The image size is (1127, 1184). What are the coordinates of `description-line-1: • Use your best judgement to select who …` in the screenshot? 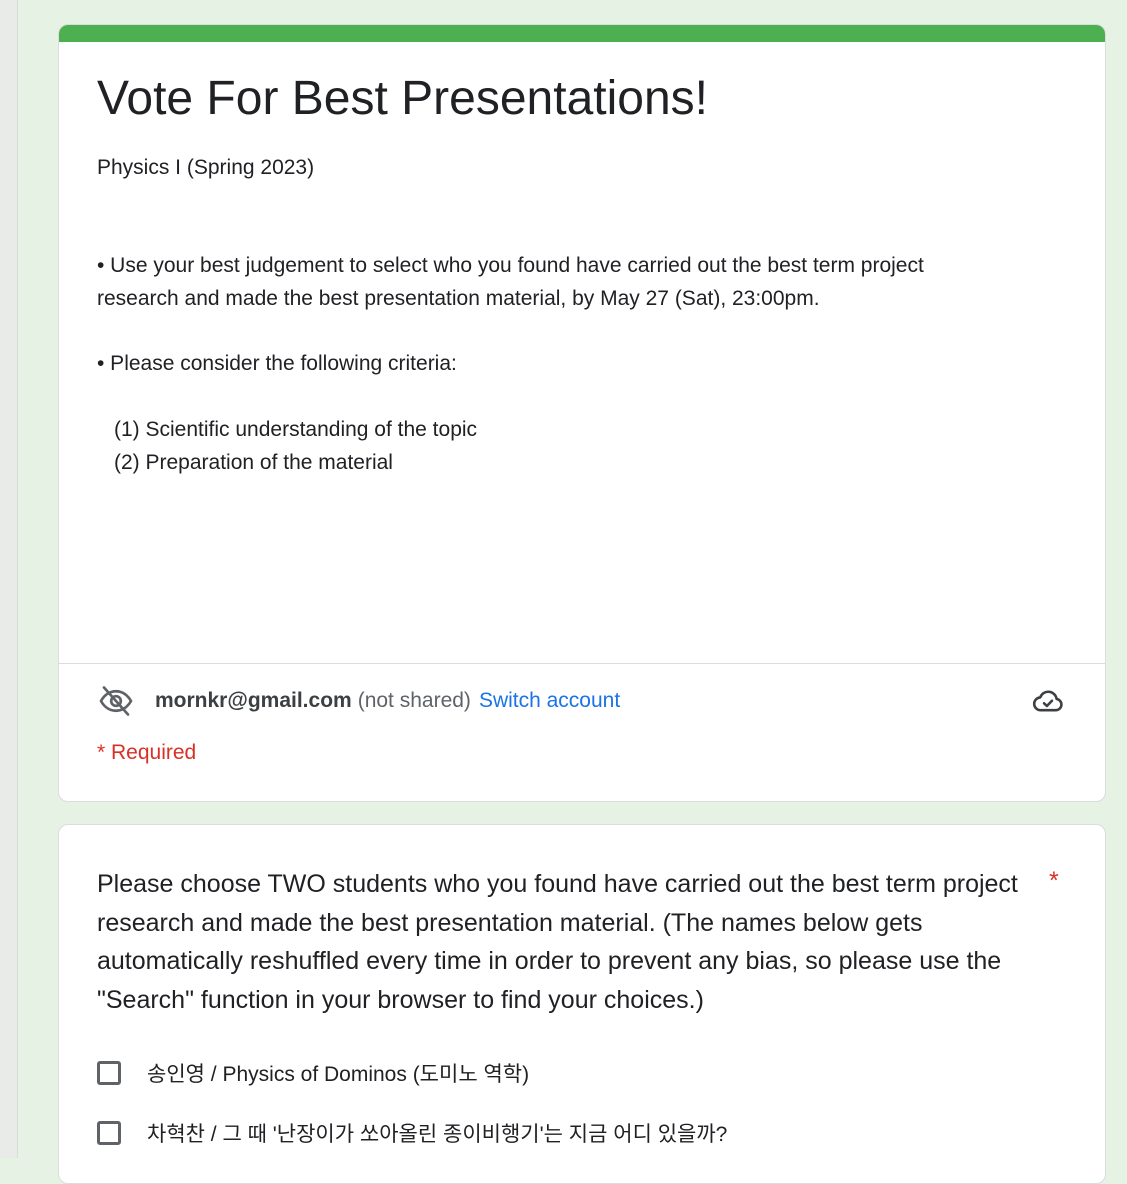 It's located at (510, 265).